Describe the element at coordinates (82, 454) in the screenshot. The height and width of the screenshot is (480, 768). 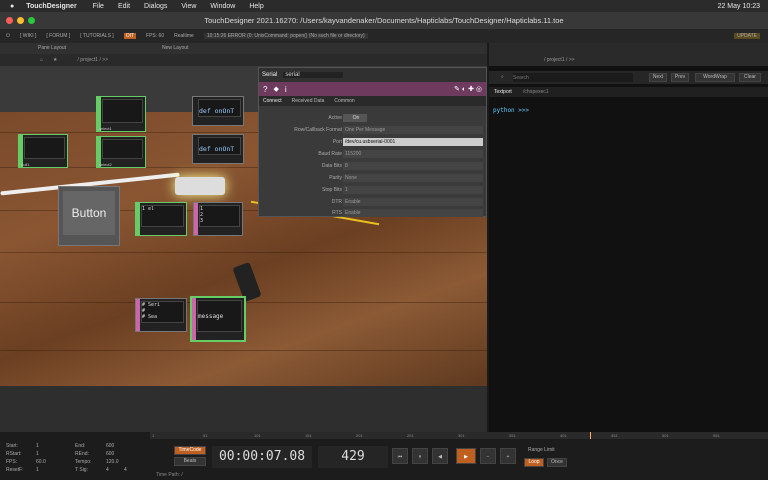
I see `rend-label: REnd:` at that location.